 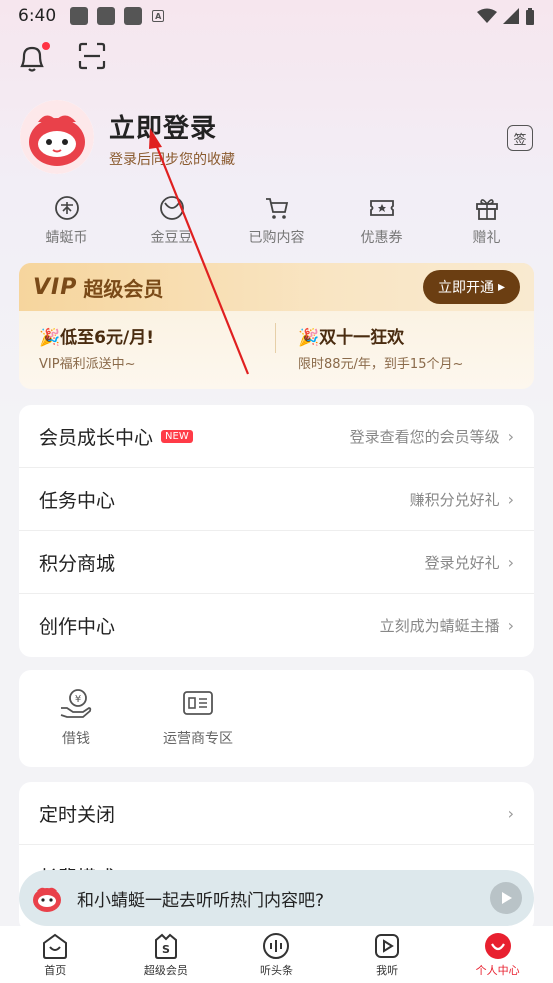 I want to click on tab-label: 听头条, so click(x=276, y=970).